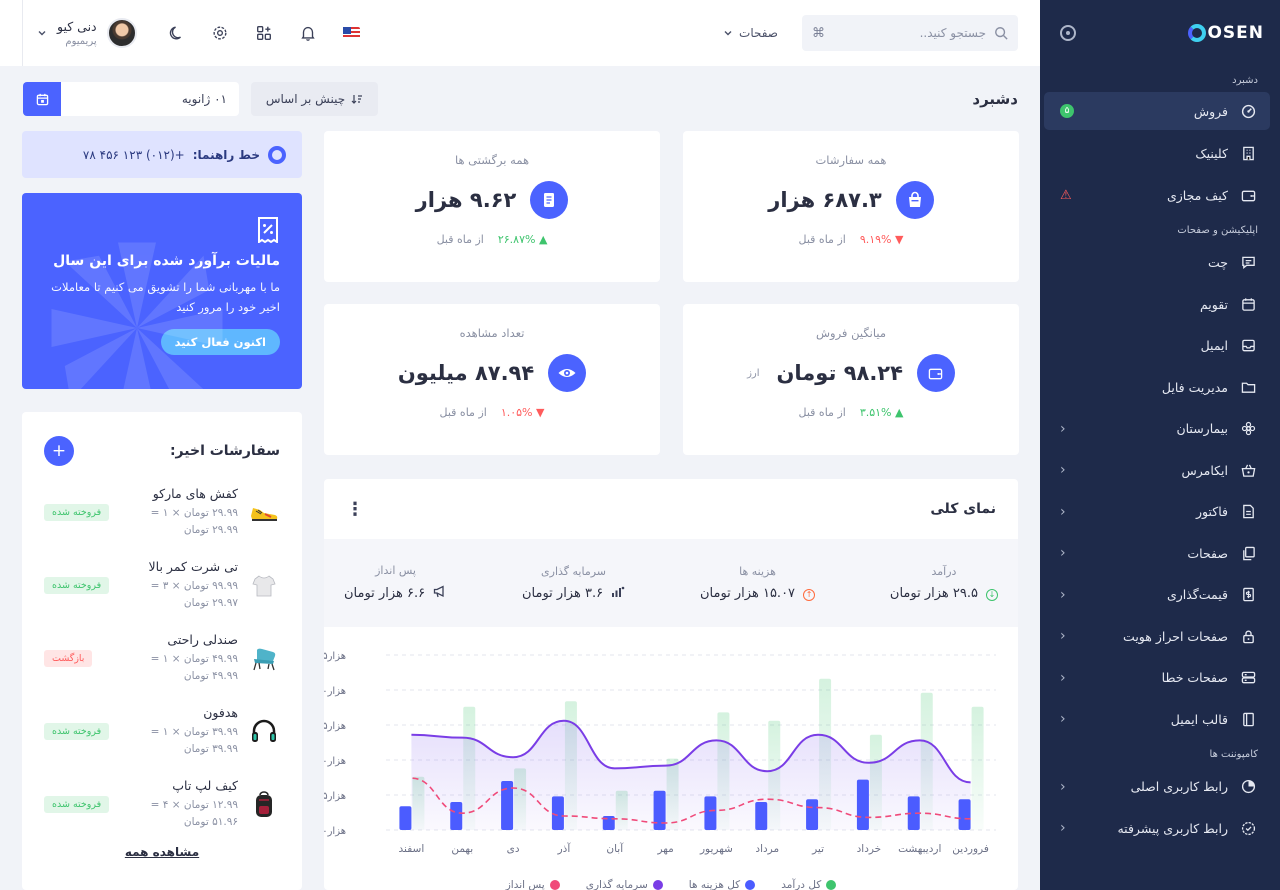 The image size is (1280, 890). Describe the element at coordinates (351, 33) in the screenshot. I see `us-flag-icon` at that location.